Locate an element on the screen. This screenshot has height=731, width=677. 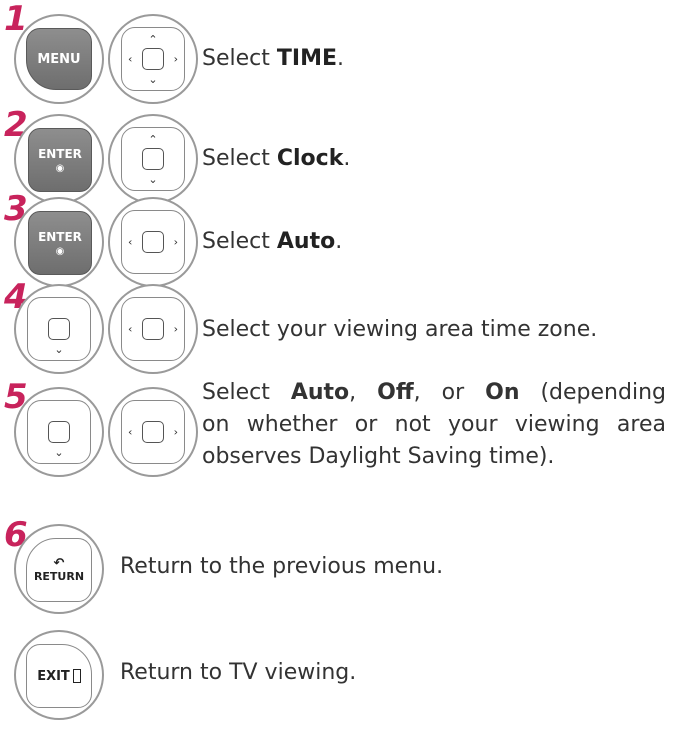
return-key-circle: ↶ RETURN is located at coordinates (59, 569).